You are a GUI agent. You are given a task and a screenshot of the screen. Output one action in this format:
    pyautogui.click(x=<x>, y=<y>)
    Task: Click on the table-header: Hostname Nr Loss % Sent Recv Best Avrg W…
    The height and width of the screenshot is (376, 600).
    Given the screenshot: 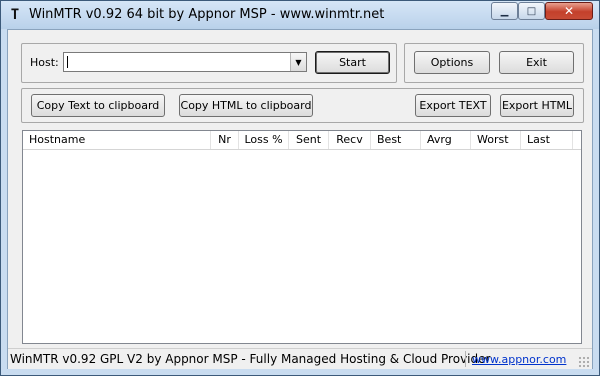 What is the action you would take?
    pyautogui.click(x=302, y=140)
    